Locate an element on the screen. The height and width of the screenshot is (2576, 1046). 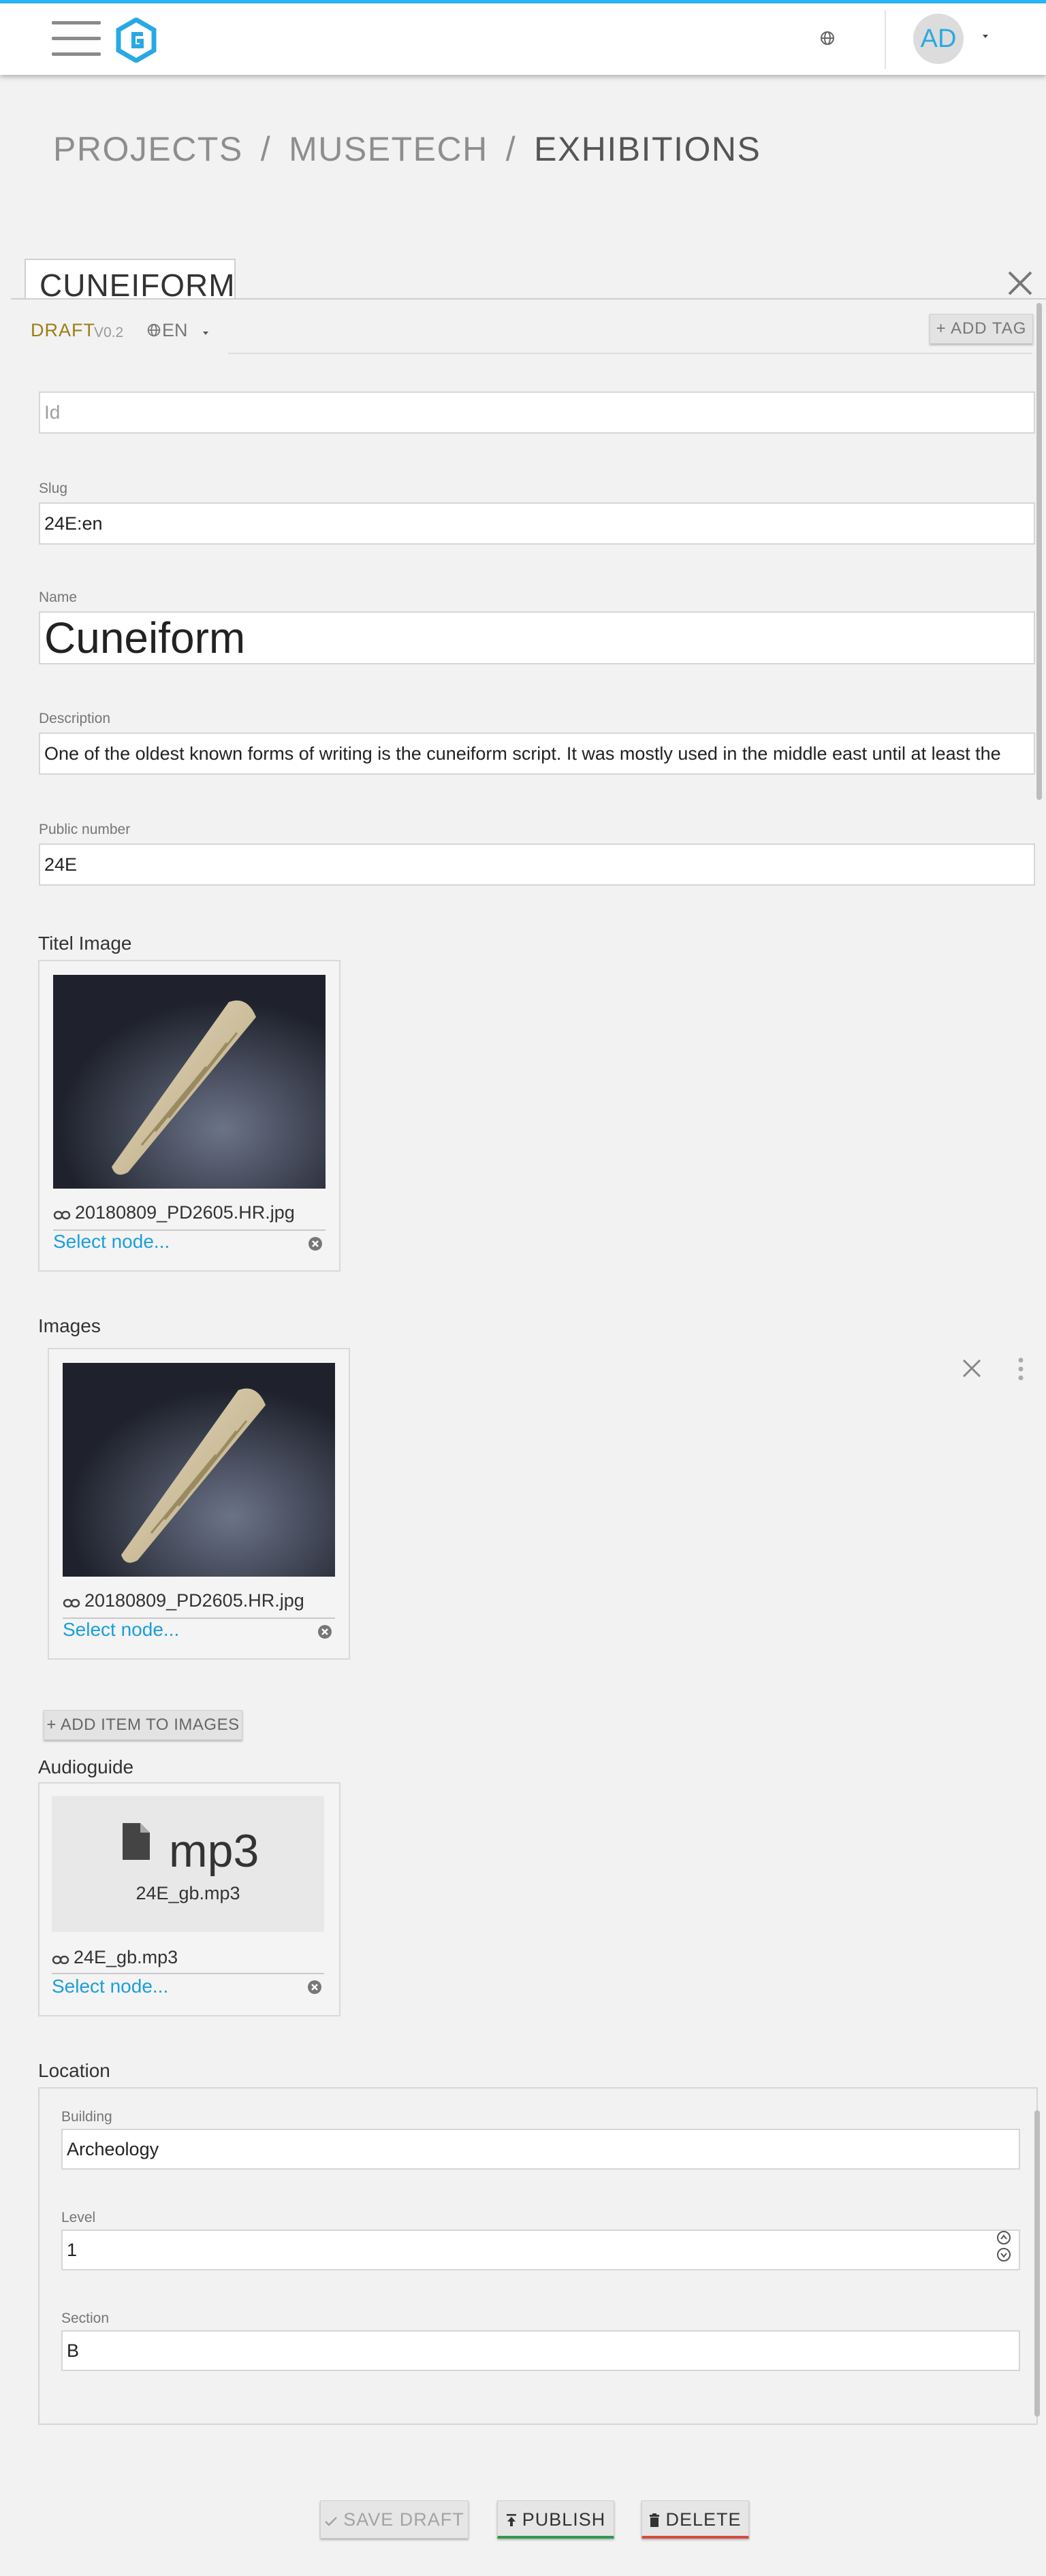
audioguide-preview-ext: mp3 is located at coordinates (214, 1851).